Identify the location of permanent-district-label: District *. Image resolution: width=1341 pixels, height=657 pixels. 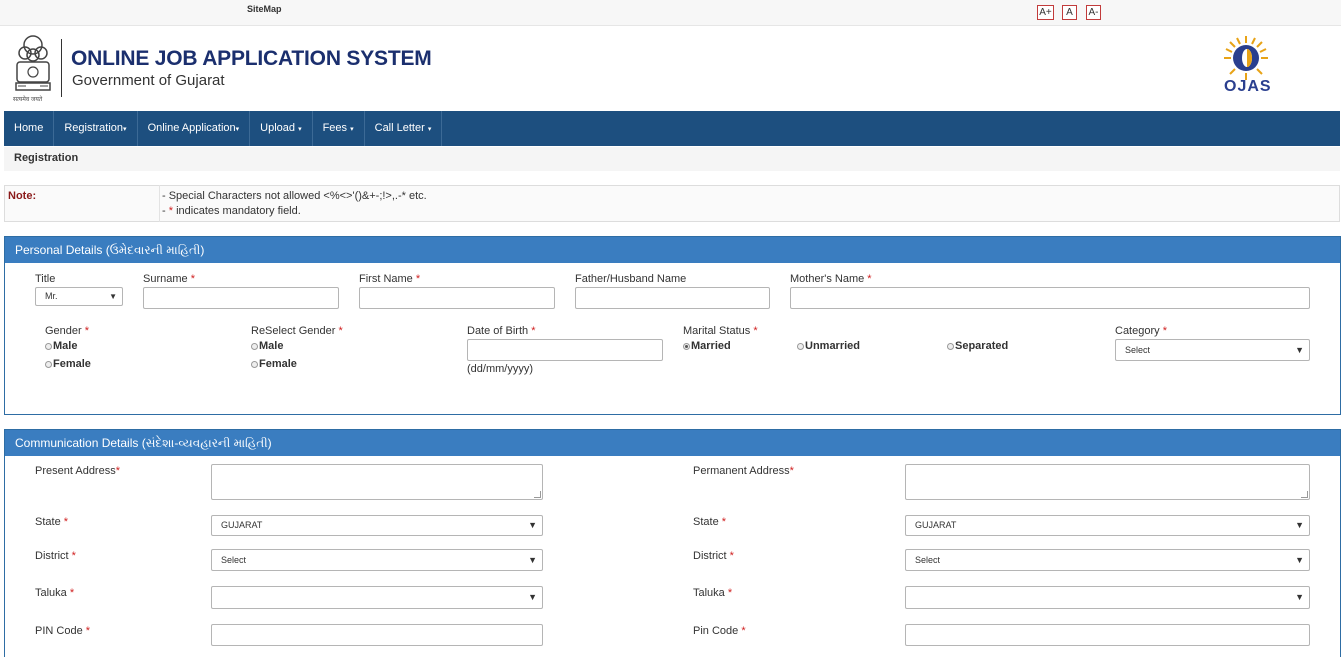
(713, 556).